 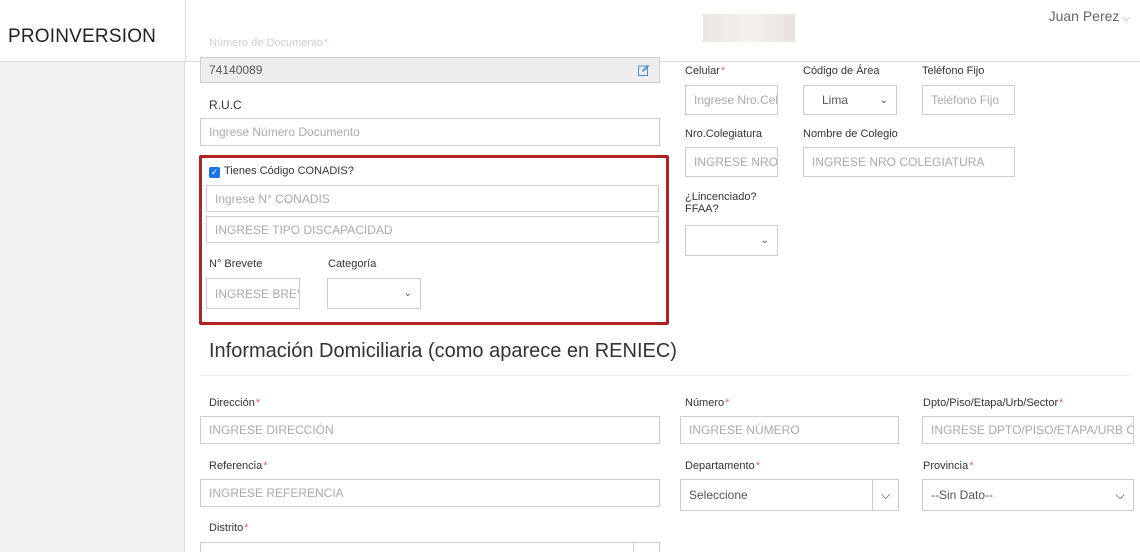 What do you see at coordinates (432, 229) in the screenshot?
I see `disability-type-input: INGRESE TIPO DISCAPACIDAD` at bounding box center [432, 229].